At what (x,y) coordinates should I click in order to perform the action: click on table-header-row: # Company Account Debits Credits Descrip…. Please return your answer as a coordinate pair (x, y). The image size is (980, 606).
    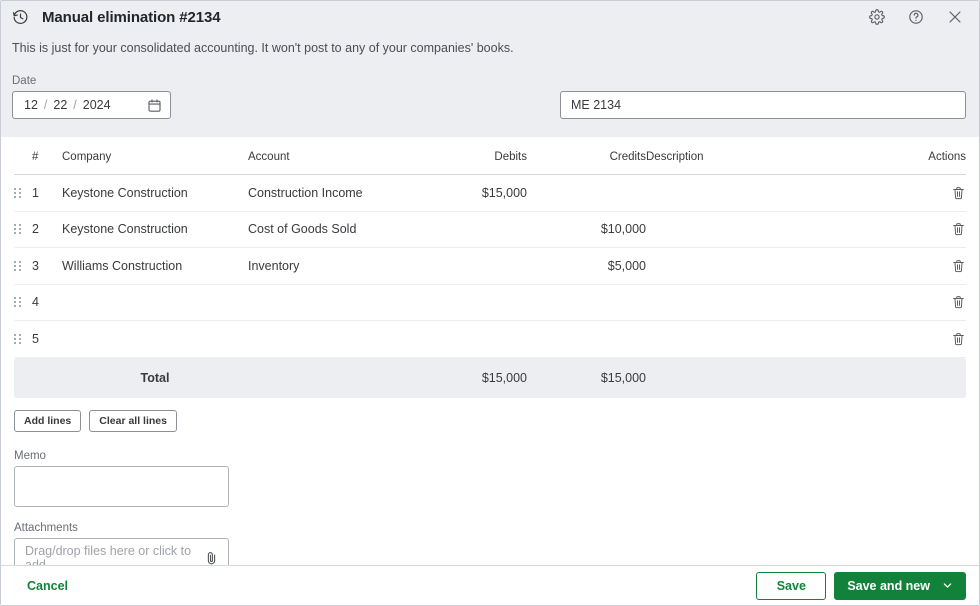
    Looking at the image, I should click on (490, 156).